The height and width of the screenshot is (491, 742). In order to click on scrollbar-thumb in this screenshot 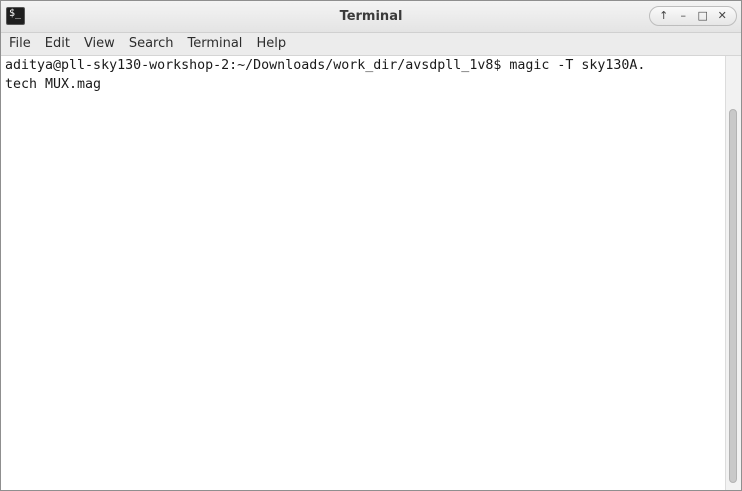, I will do `click(733, 296)`.